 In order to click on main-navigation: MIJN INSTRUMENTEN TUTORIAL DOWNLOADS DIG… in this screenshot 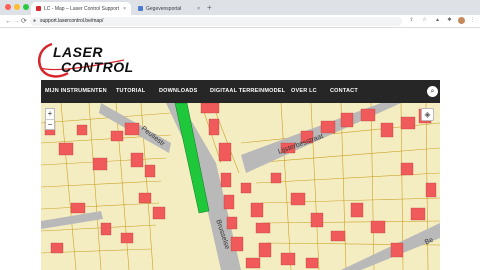, I will do `click(240, 91)`.